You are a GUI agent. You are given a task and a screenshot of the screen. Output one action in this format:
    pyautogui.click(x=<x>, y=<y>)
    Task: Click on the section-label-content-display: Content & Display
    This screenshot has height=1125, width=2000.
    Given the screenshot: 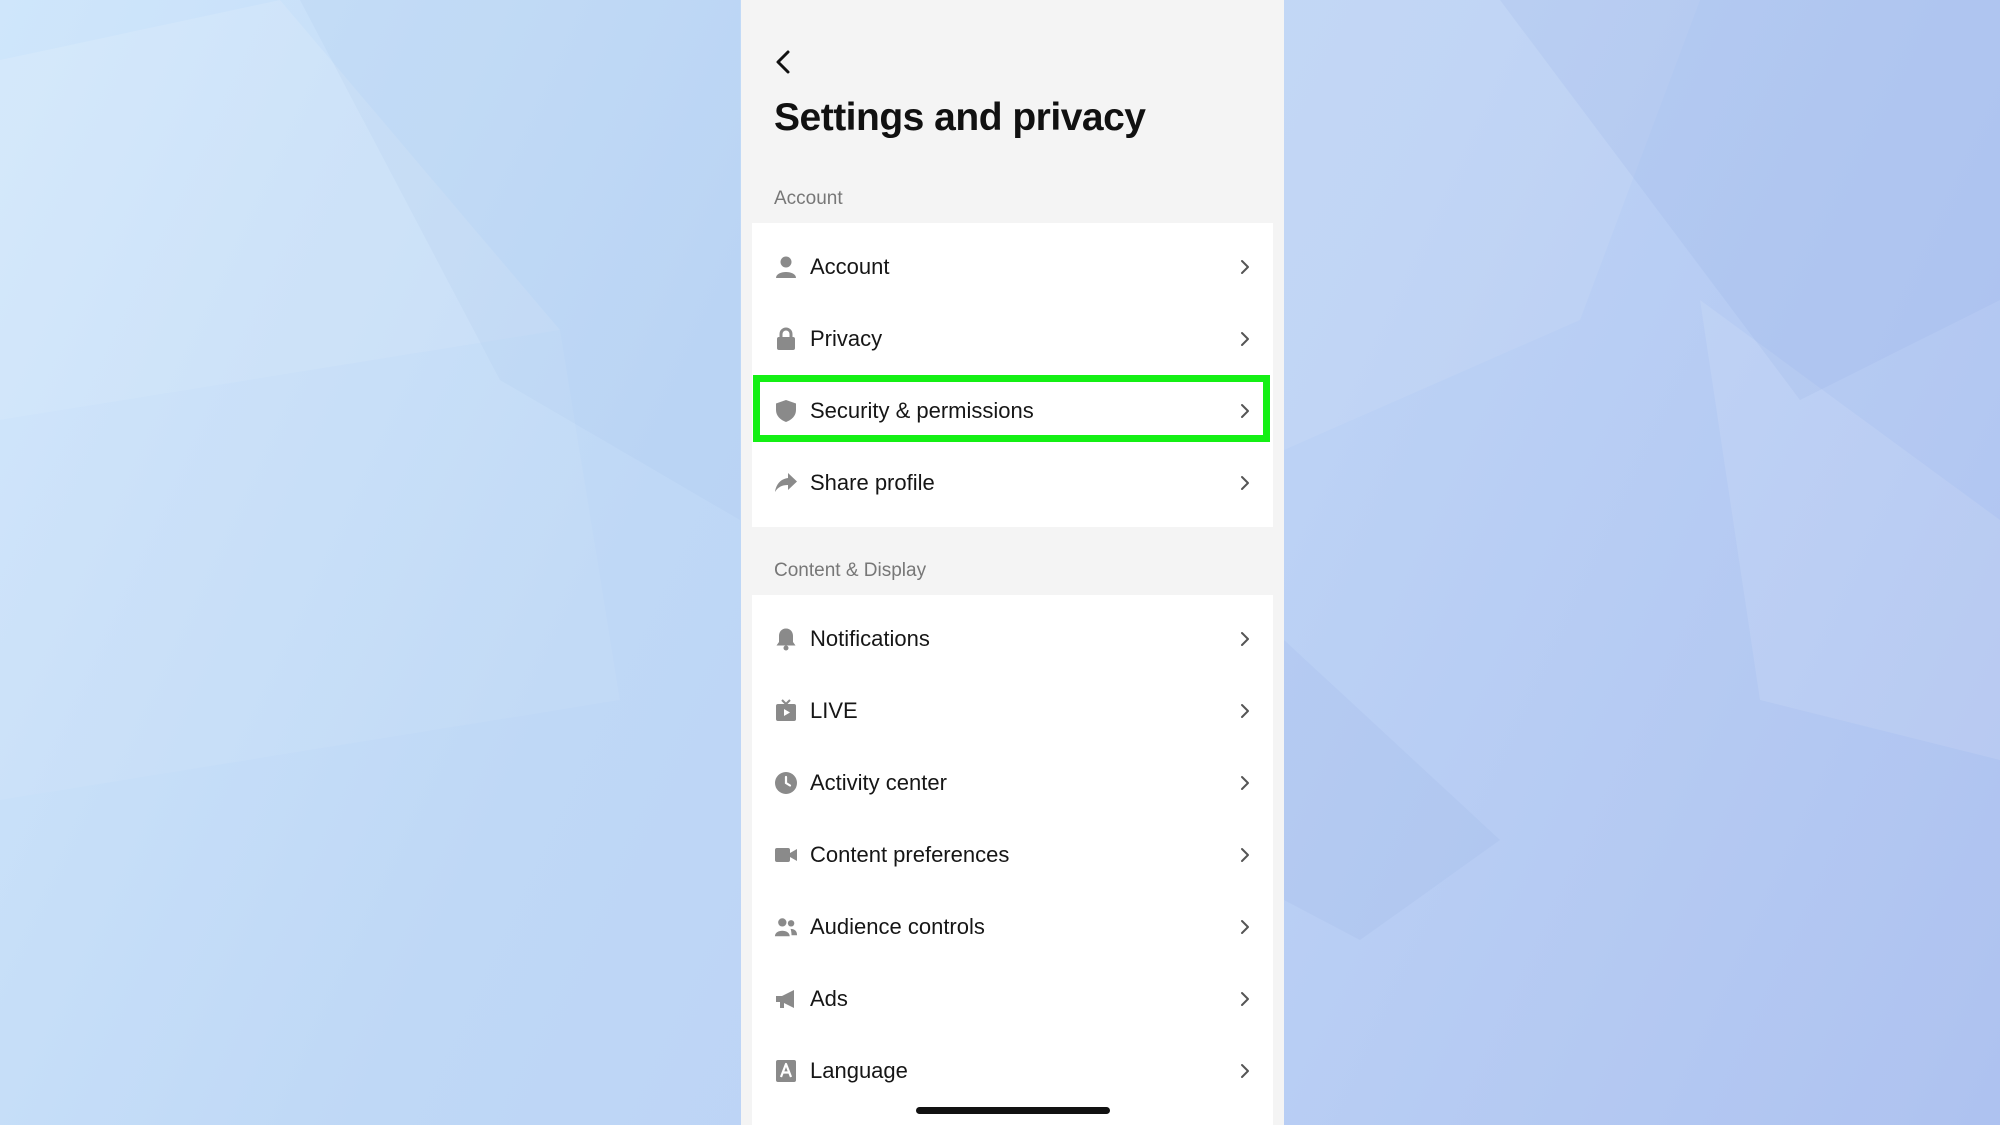 What is the action you would take?
    pyautogui.click(x=850, y=570)
    